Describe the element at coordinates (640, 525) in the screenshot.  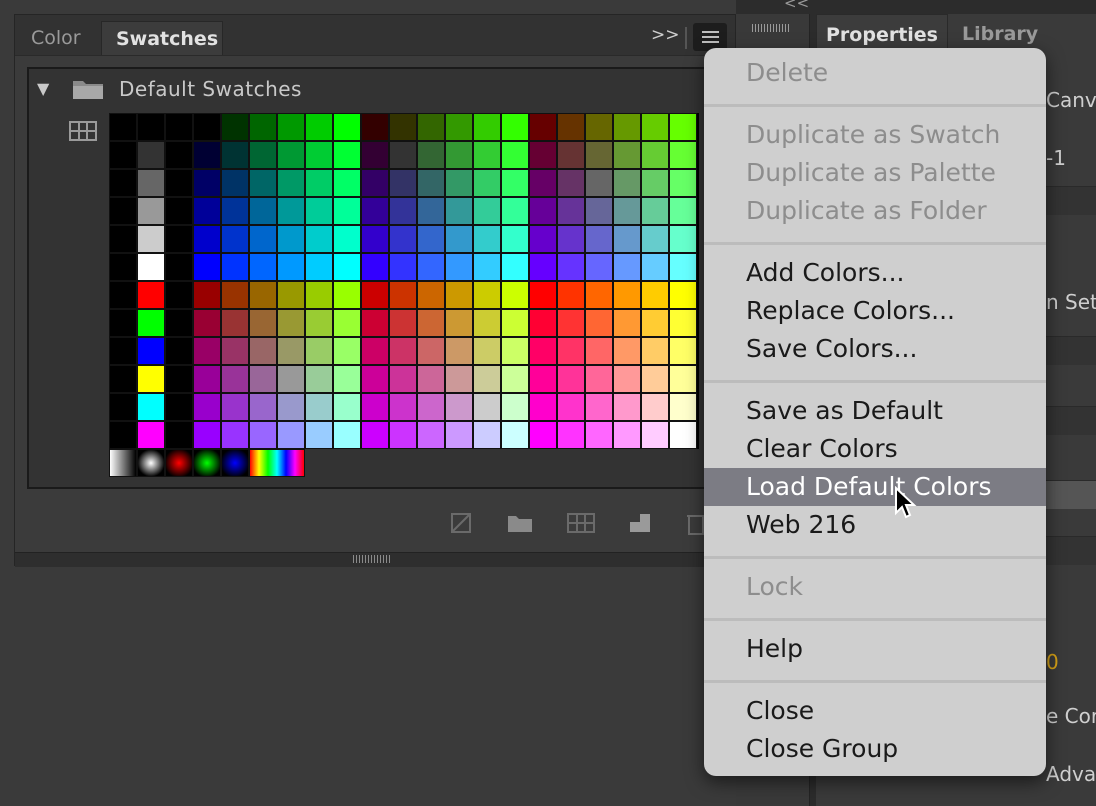
I see `duplicate-icon` at that location.